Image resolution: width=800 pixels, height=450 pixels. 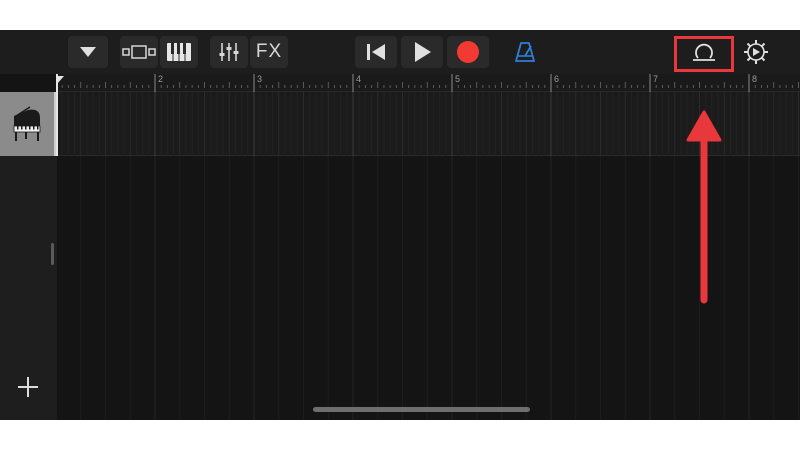 I want to click on bar-number-4: 4, so click(x=359, y=79).